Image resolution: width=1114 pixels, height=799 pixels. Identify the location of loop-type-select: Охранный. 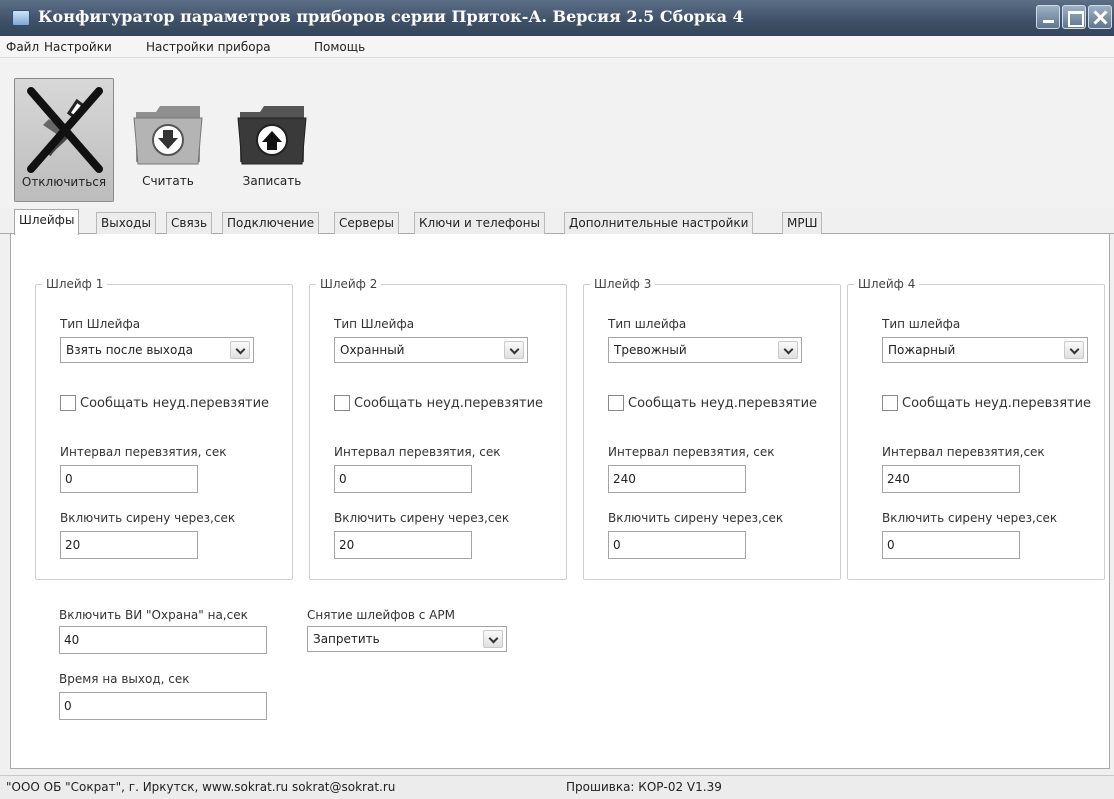
(431, 350).